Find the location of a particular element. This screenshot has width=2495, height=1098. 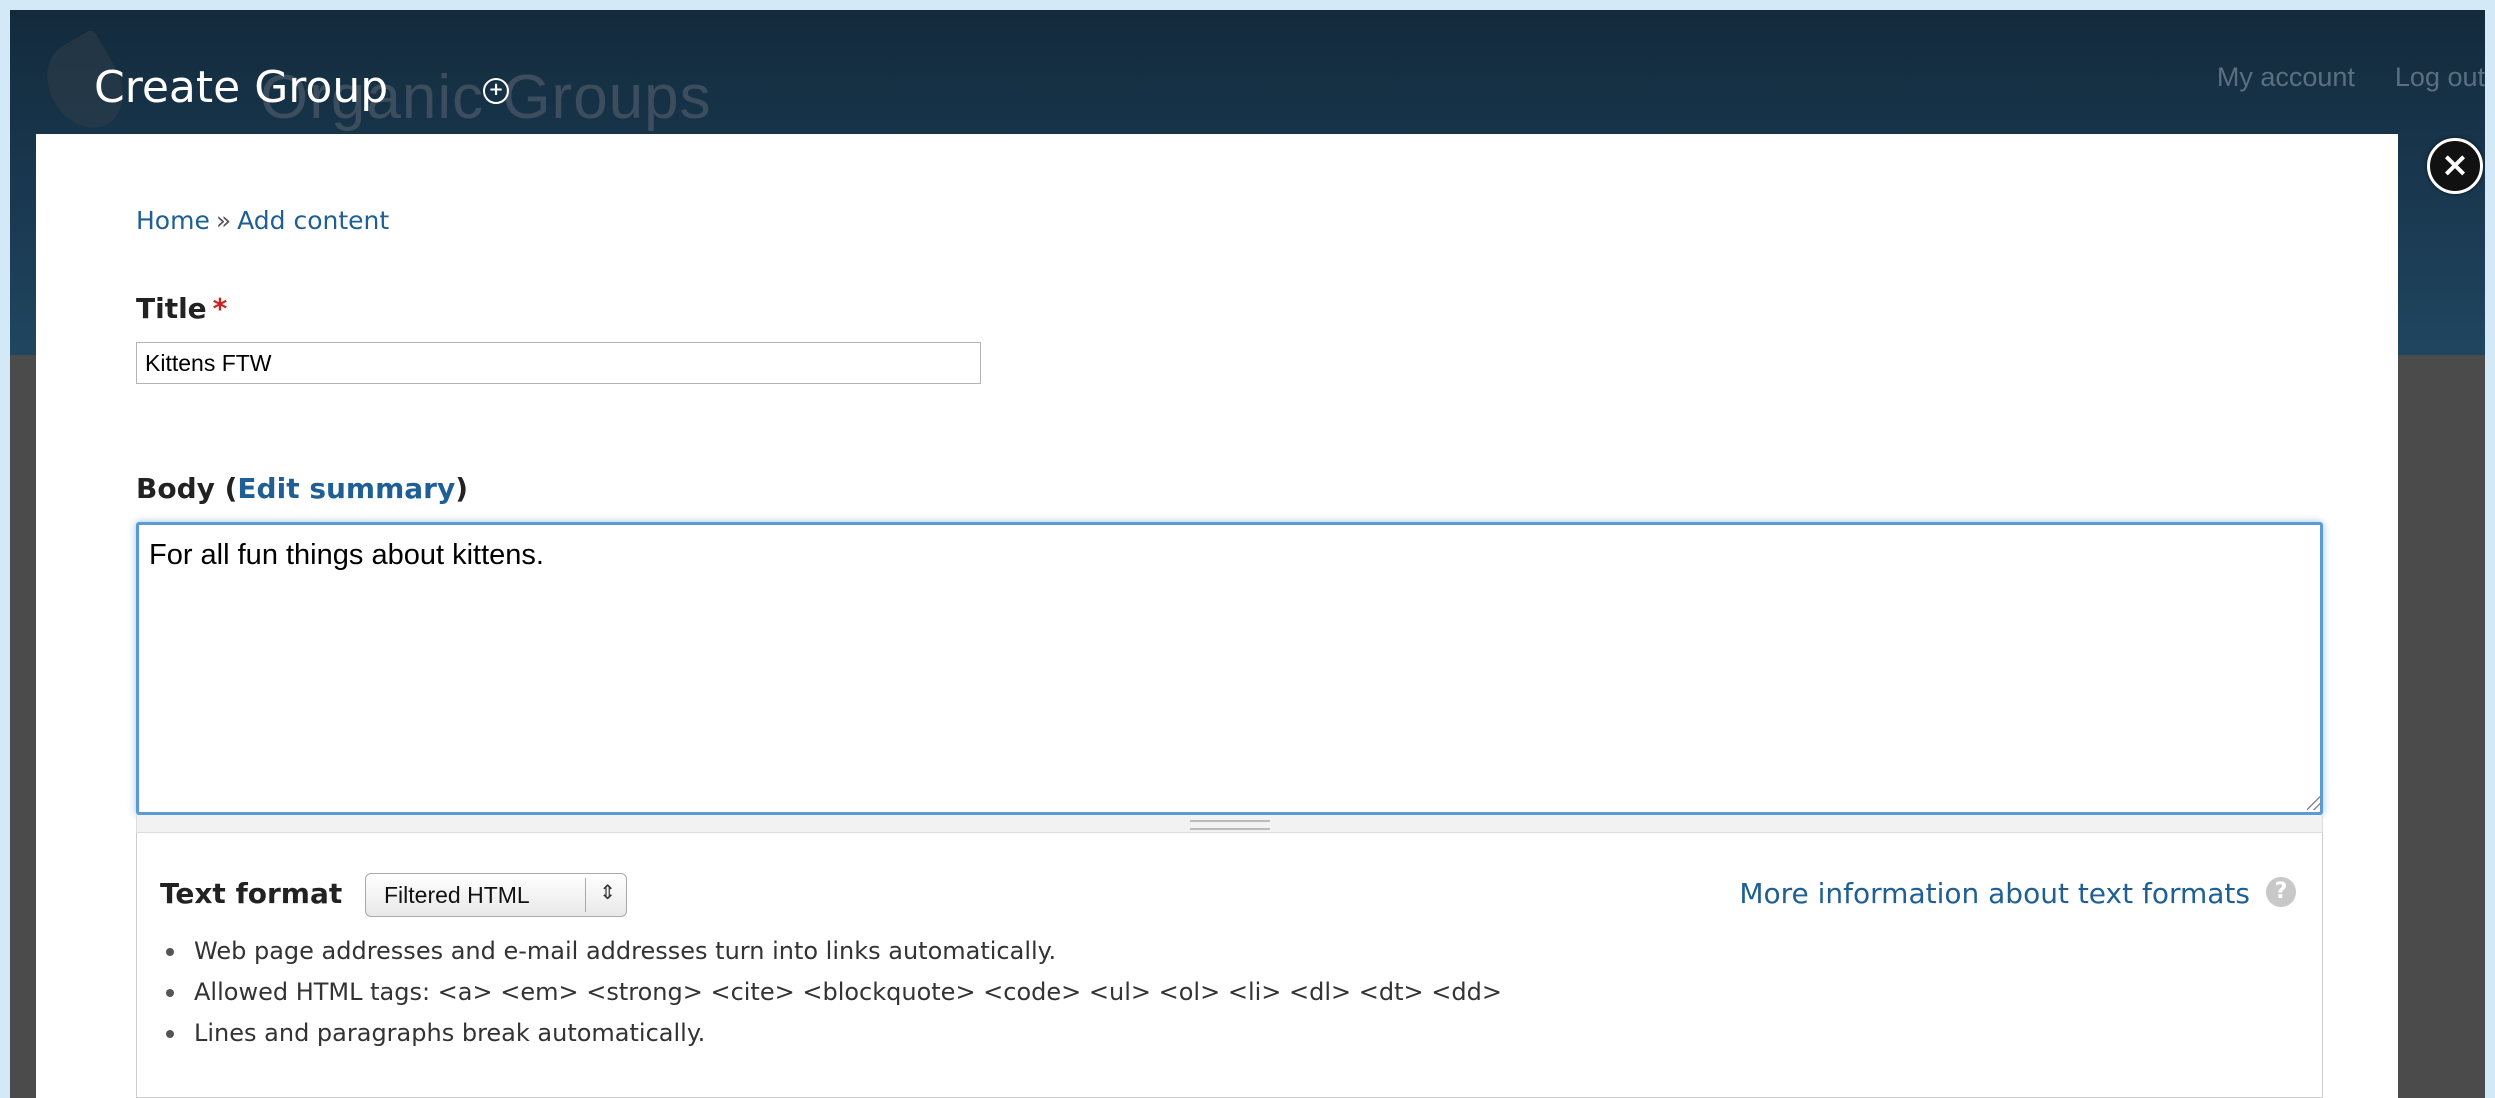

my-account-link: My account is located at coordinates (2286, 77).